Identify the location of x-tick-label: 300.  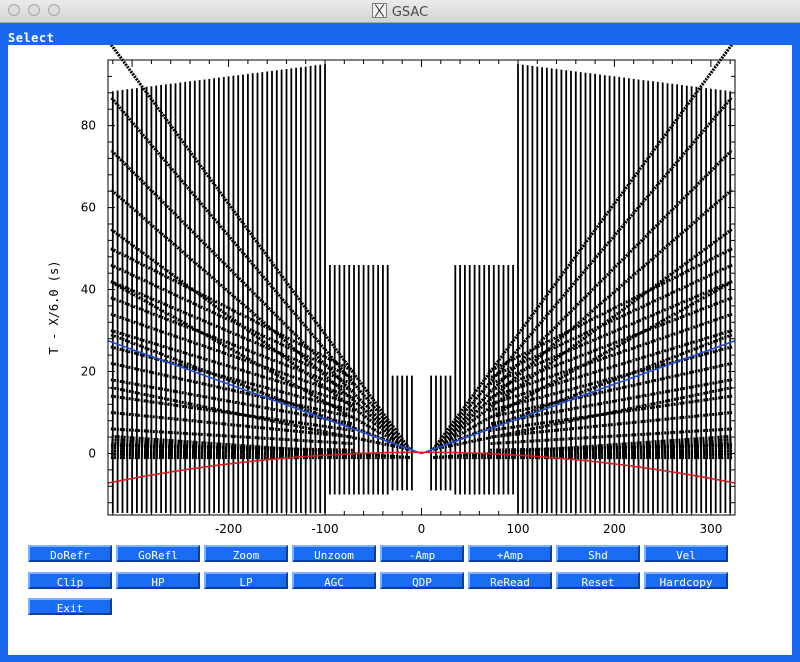
(710, 529).